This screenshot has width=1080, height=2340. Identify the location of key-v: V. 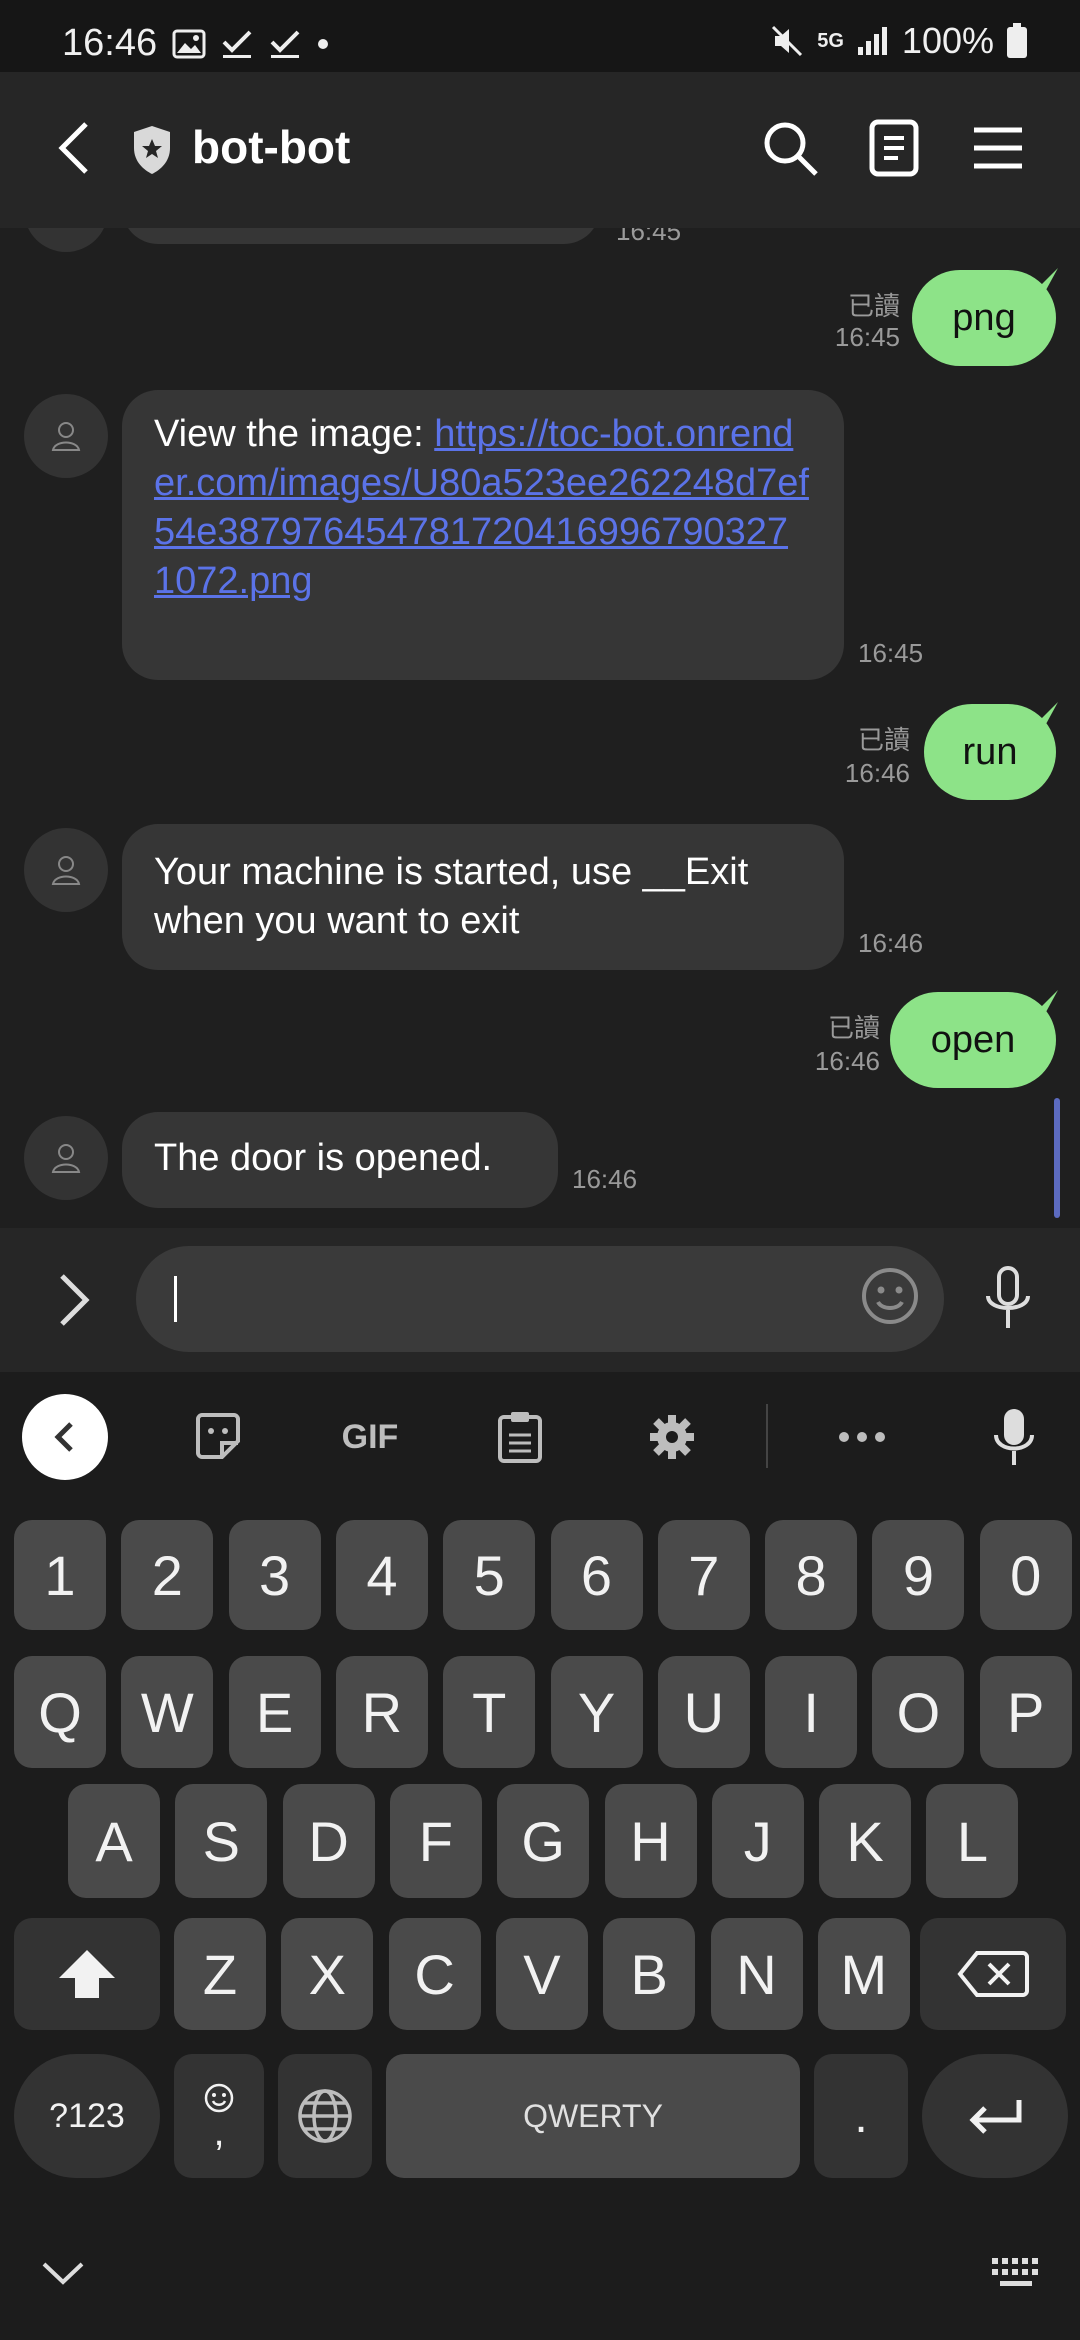
(541, 1974).